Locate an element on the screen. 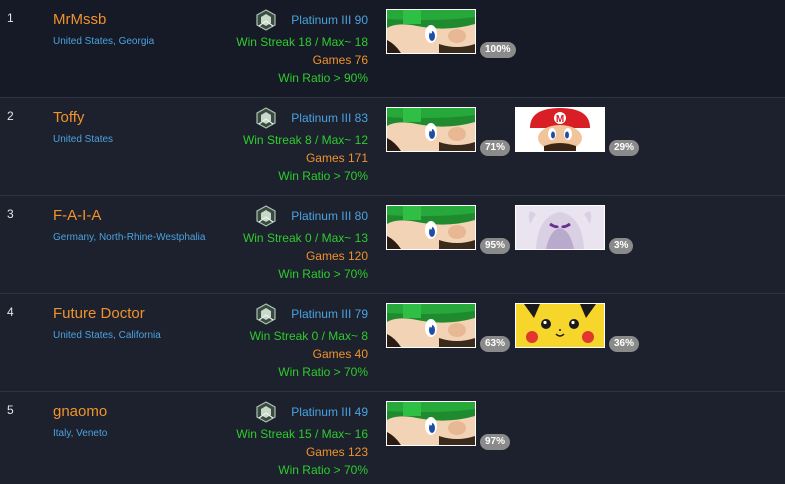 This screenshot has width=785, height=484. svg-text: M is located at coordinates (560, 119).